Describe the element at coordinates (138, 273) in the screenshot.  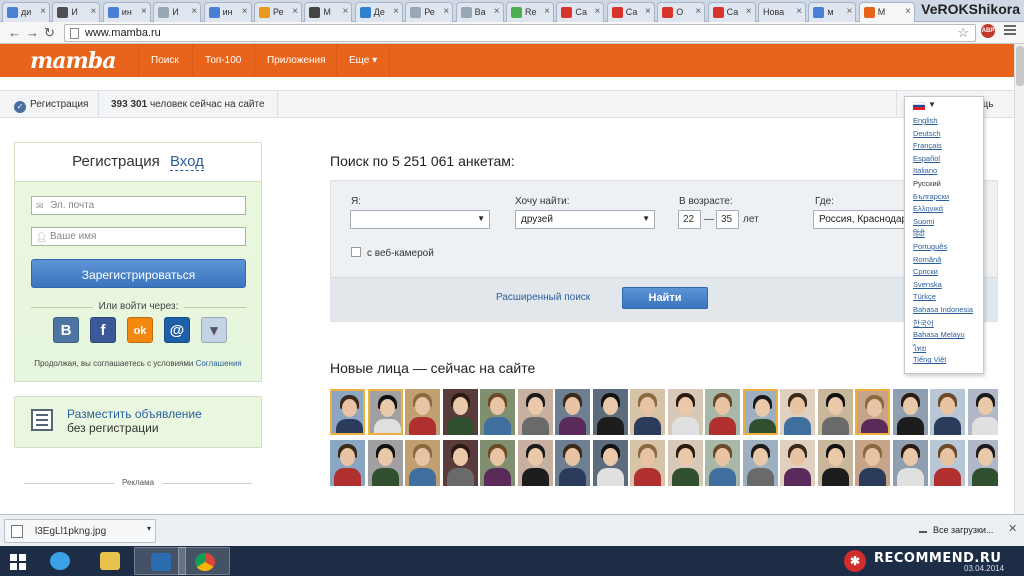
I see `register-button: Зарегистрироваться` at that location.